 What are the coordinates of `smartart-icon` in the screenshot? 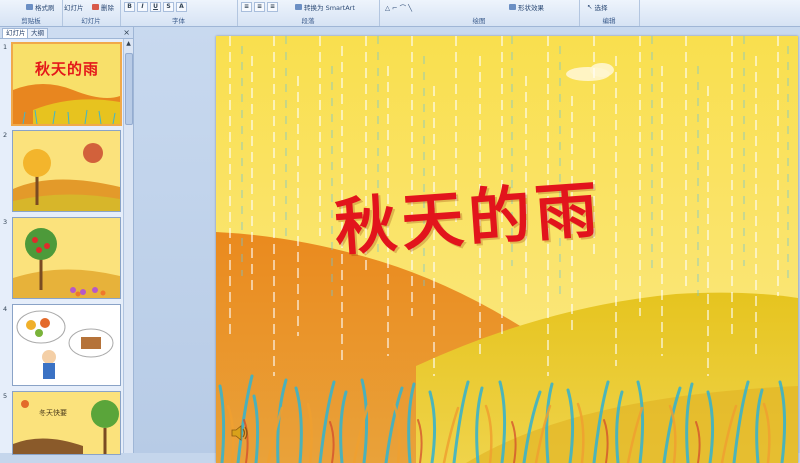 It's located at (298, 7).